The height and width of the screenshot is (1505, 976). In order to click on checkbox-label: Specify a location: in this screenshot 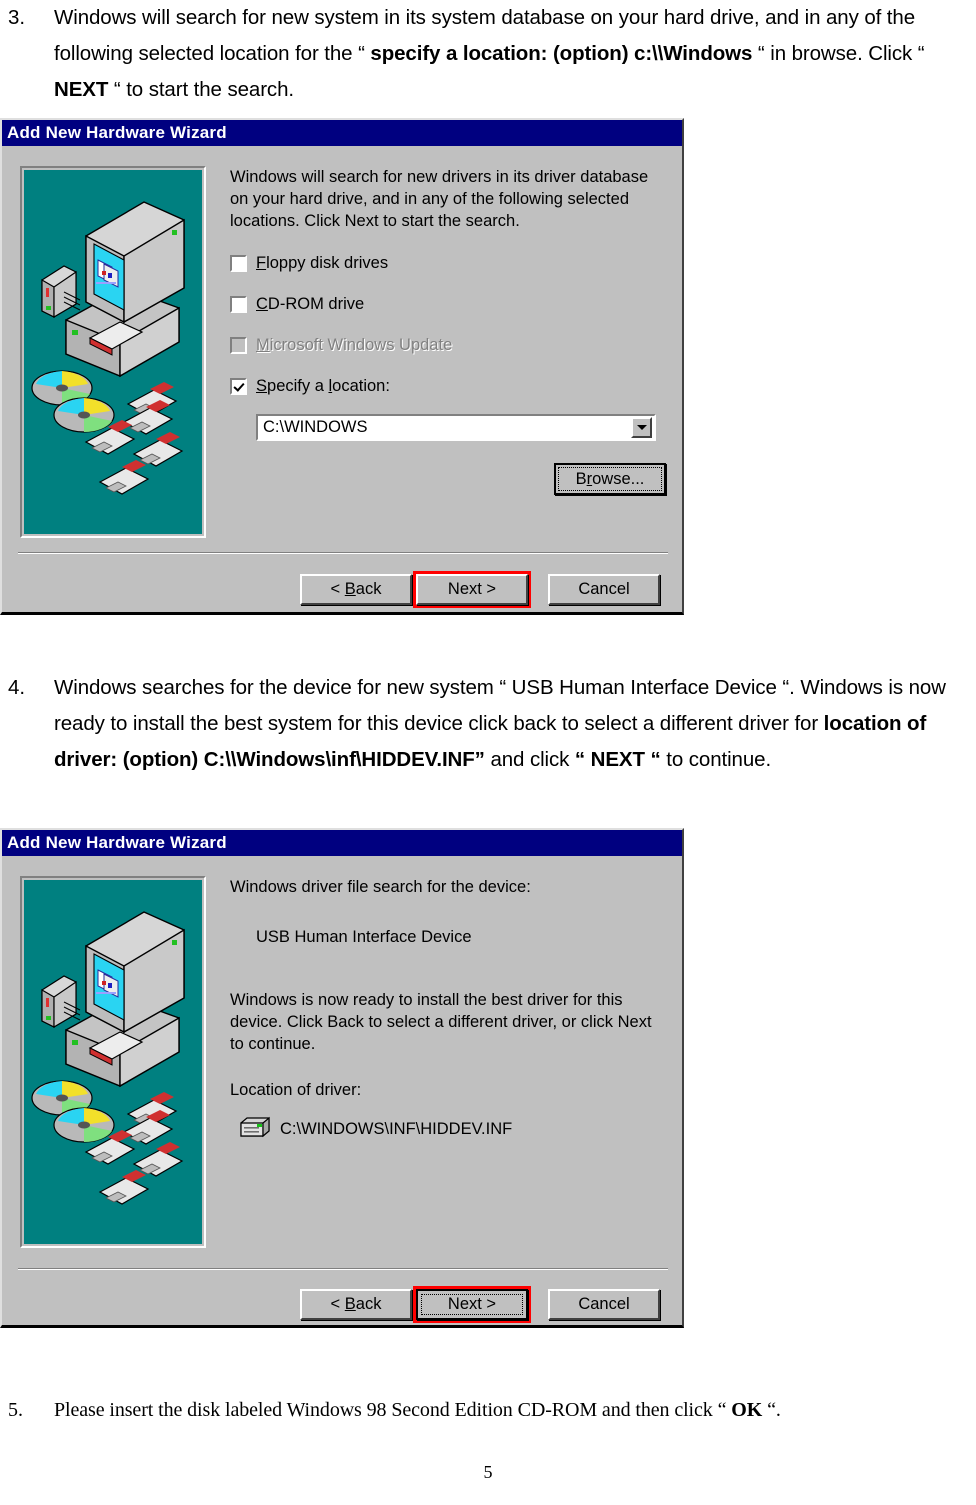, I will do `click(323, 386)`.